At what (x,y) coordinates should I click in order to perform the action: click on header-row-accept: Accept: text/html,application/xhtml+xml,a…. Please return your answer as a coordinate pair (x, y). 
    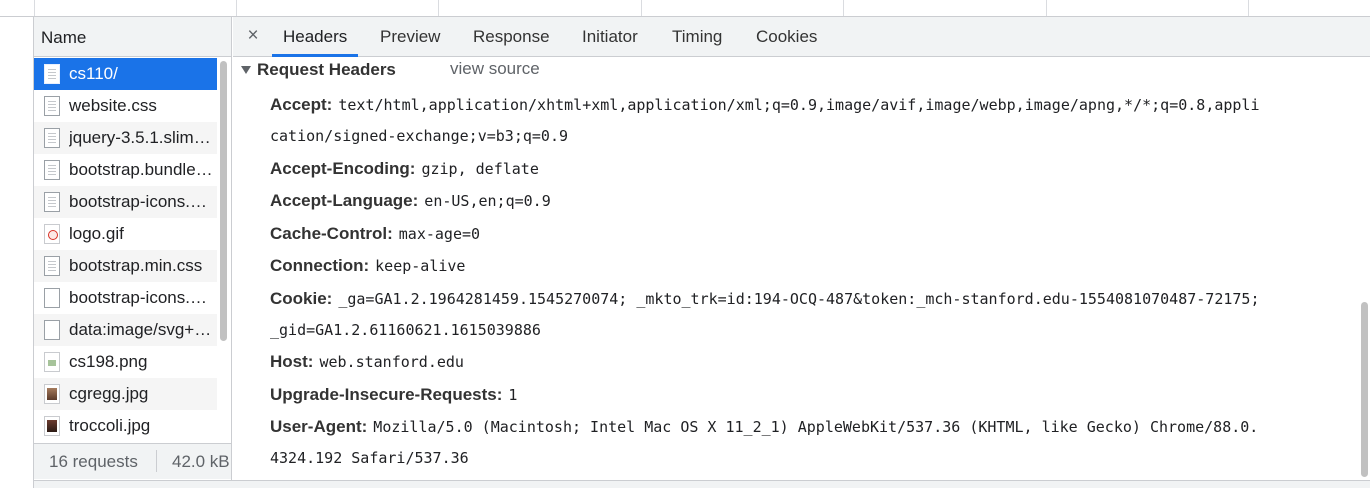
    Looking at the image, I should click on (765, 105).